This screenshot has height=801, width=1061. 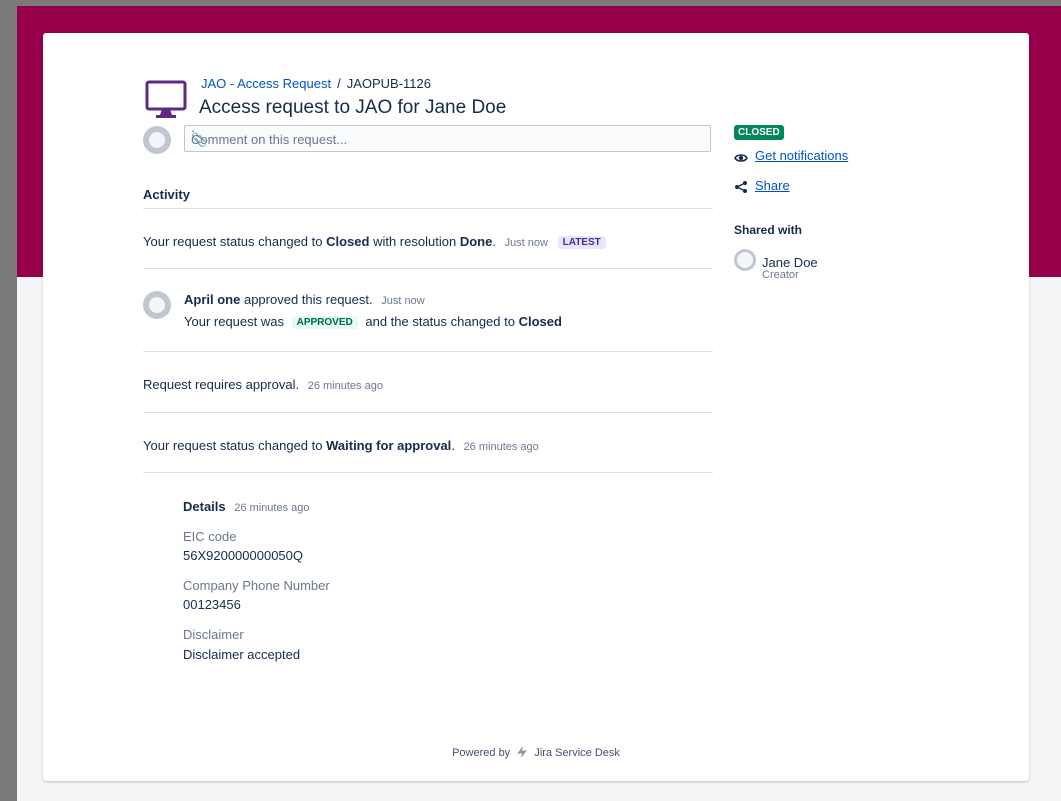 What do you see at coordinates (213, 634) in the screenshot?
I see `field-label-disclaimer: Disclaimer` at bounding box center [213, 634].